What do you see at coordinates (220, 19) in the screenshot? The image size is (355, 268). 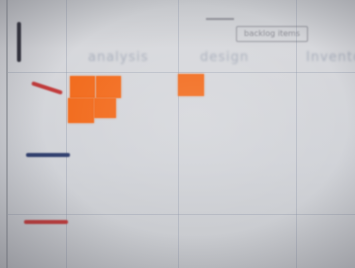 I see `pen-stroke` at bounding box center [220, 19].